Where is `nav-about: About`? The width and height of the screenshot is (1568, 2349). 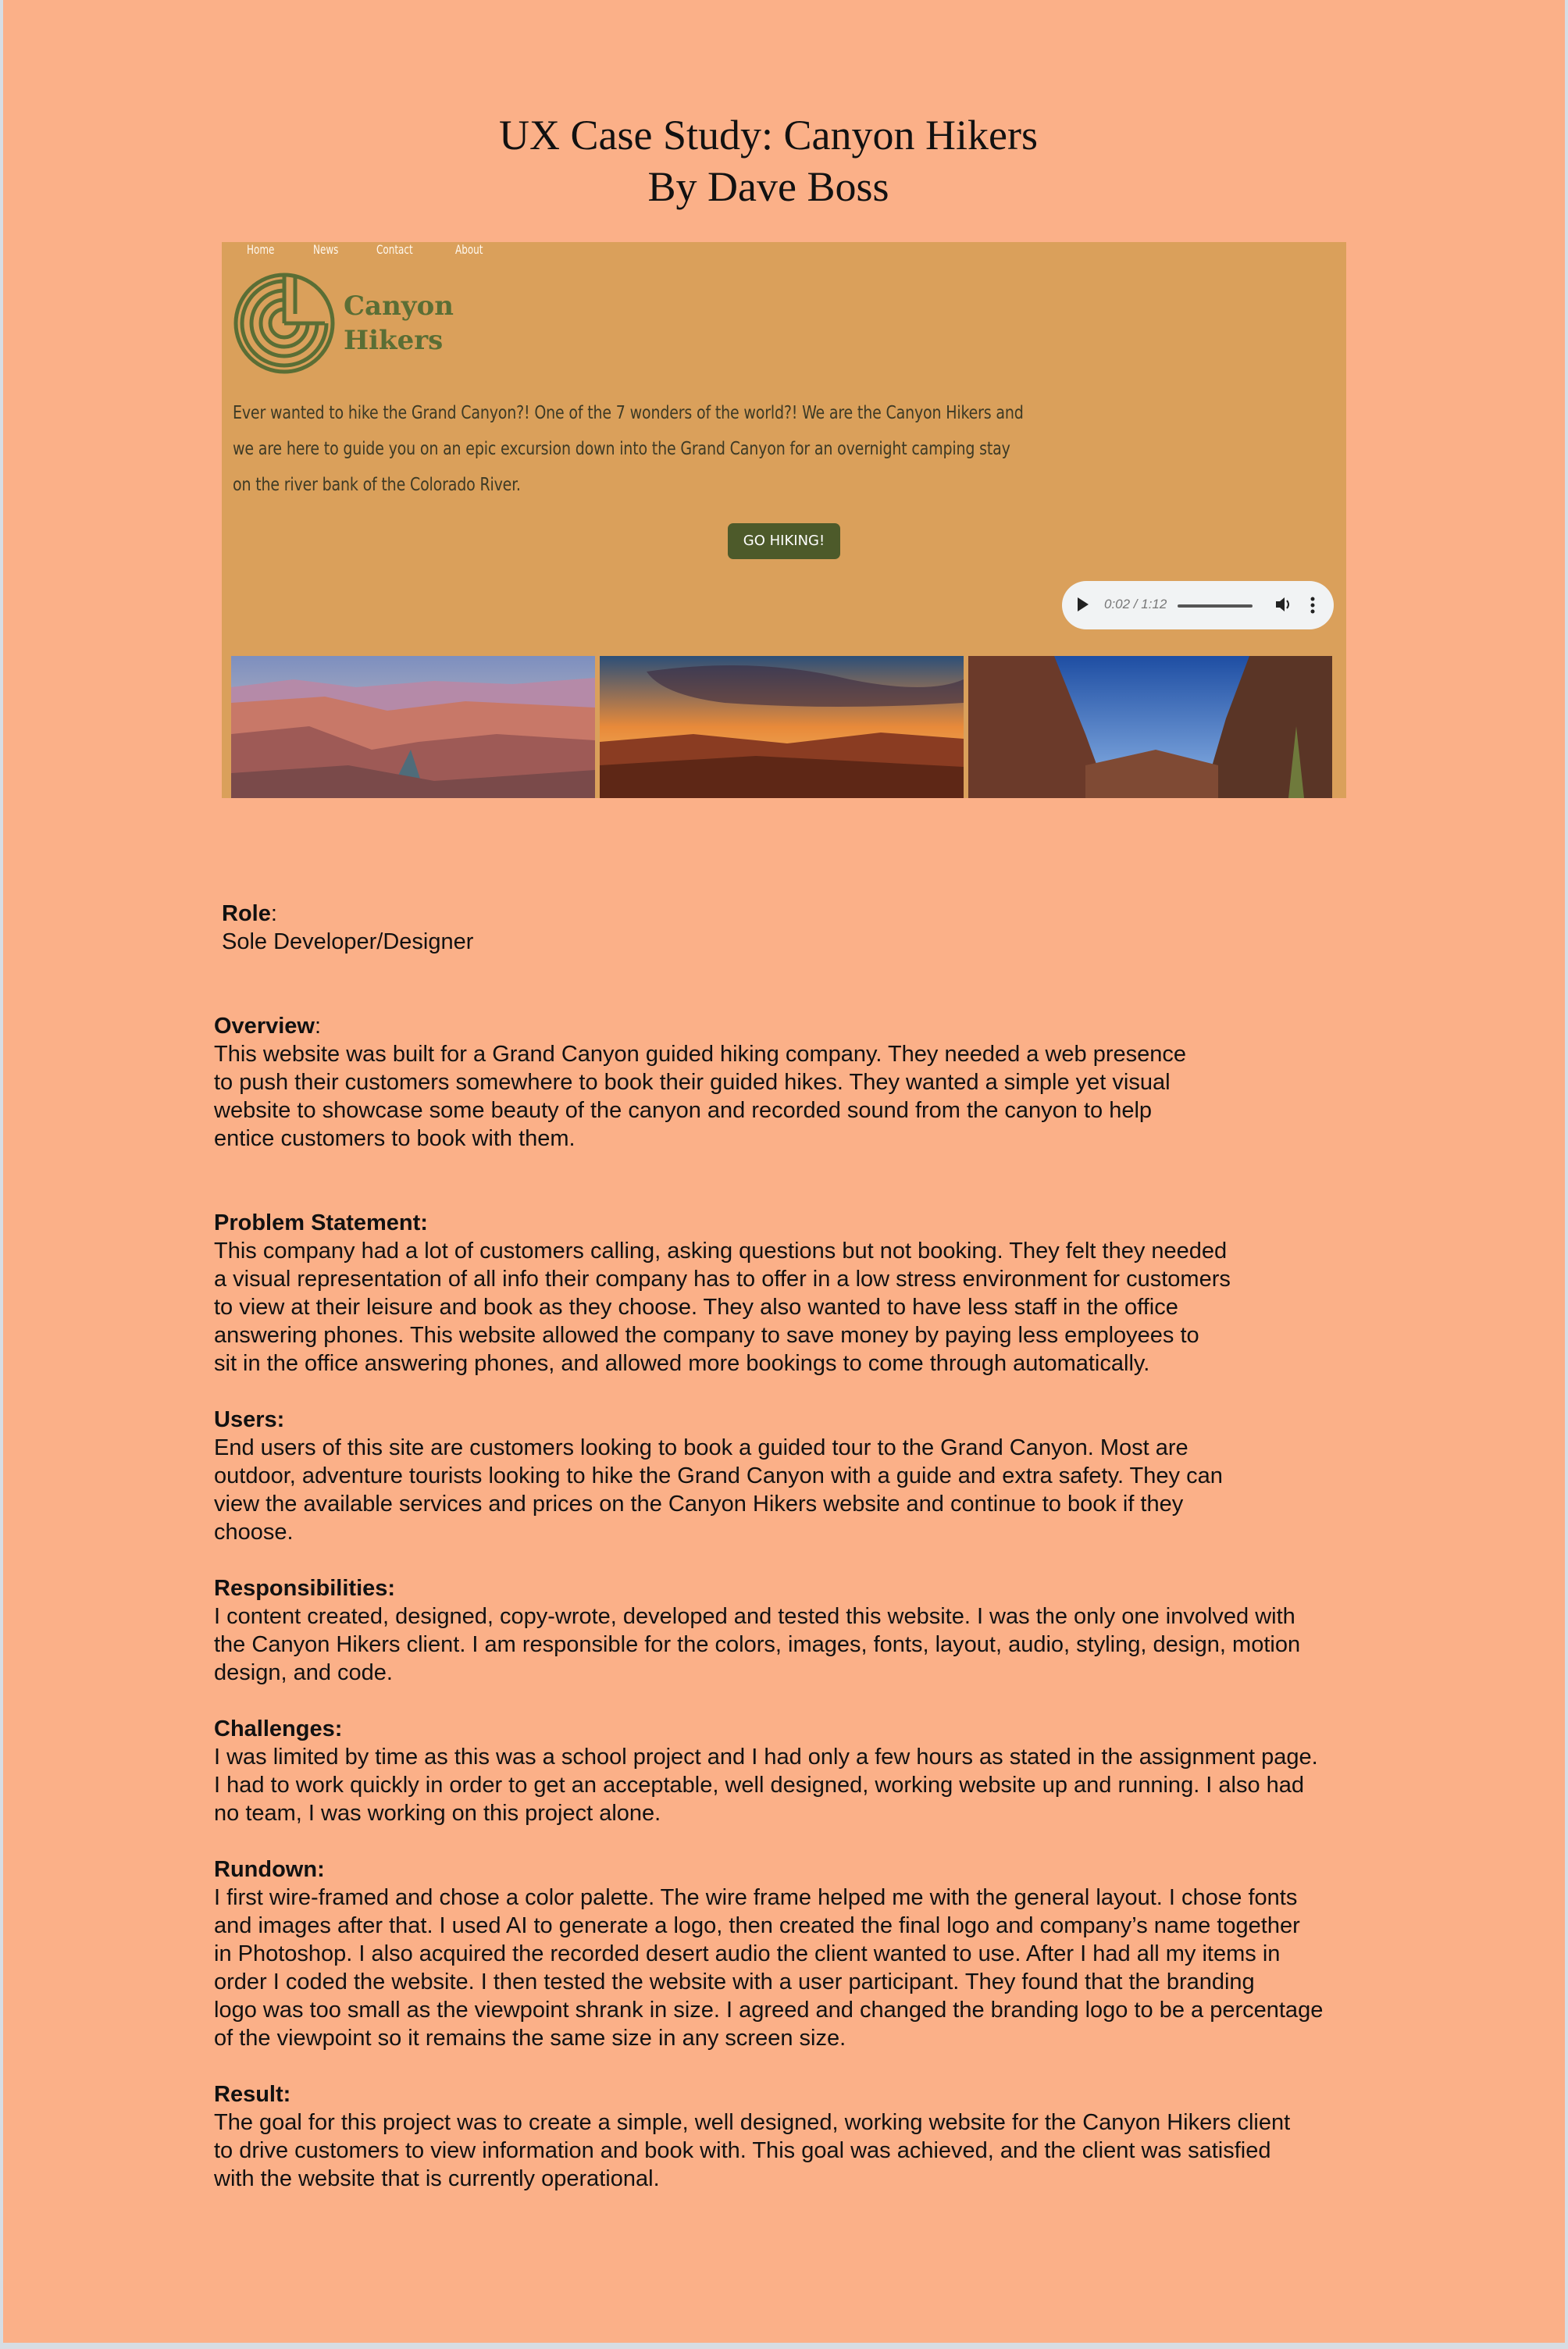 nav-about: About is located at coordinates (469, 250).